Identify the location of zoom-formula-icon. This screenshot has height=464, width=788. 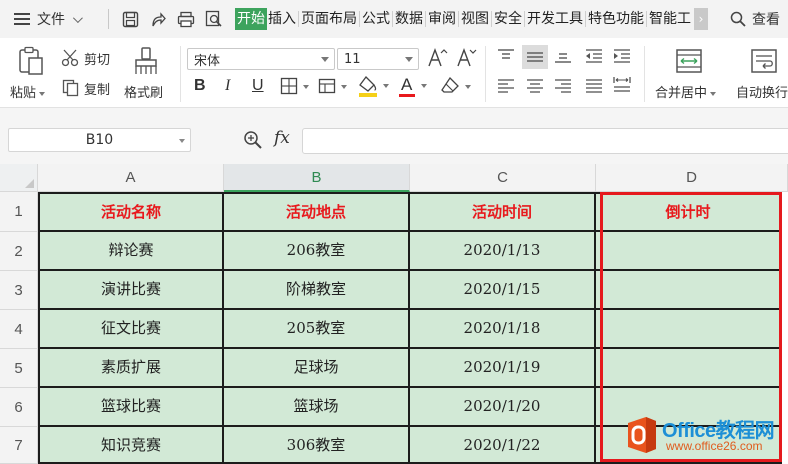
(253, 142).